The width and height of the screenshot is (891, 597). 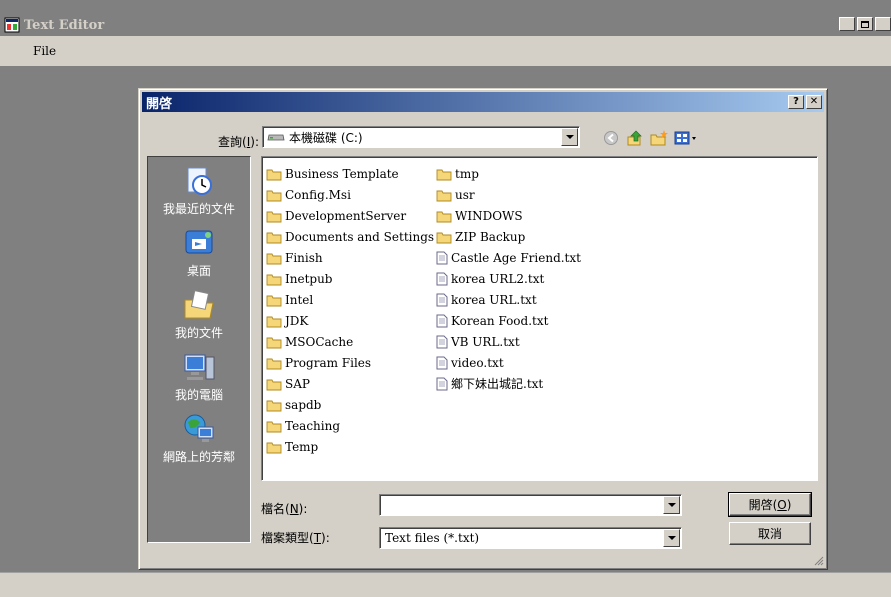 I want to click on folder-item: Inetpub, so click(x=350, y=278).